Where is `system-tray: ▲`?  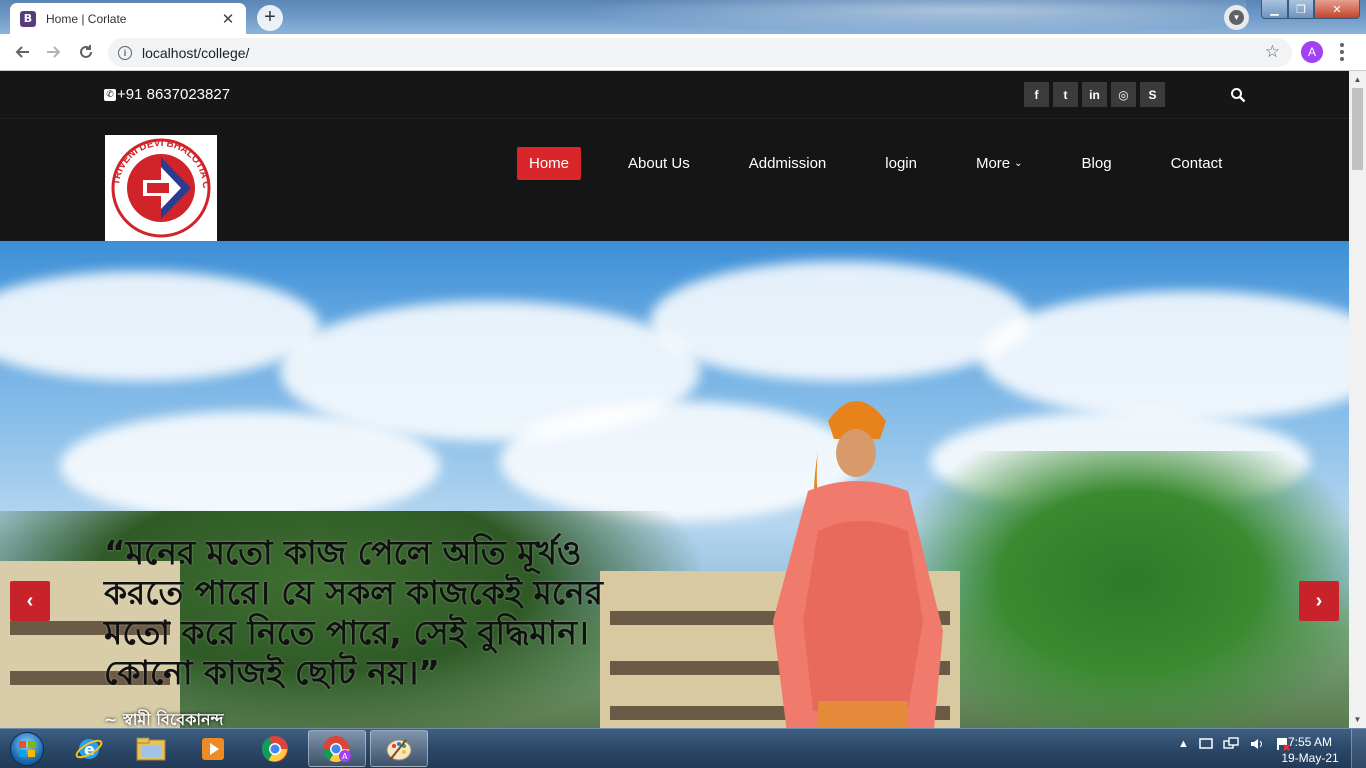 system-tray: ▲ is located at coordinates (1234, 744).